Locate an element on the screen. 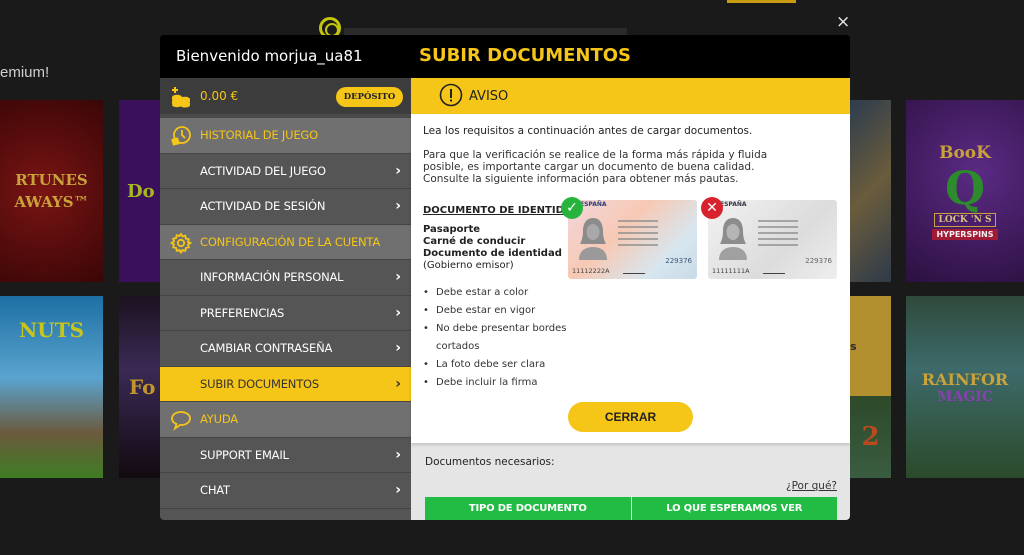  game-tile: 2 is located at coordinates (870, 437).